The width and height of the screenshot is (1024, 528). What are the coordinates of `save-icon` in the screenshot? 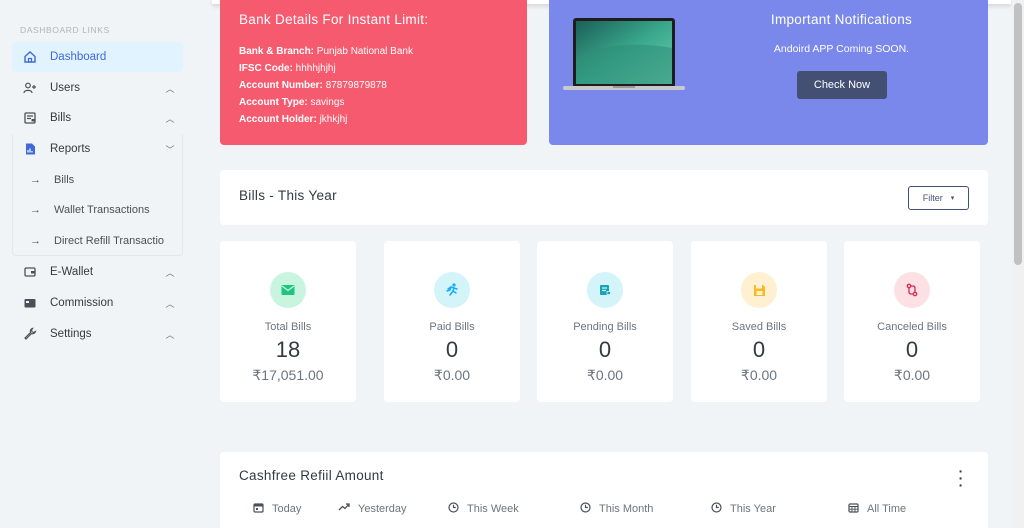 It's located at (759, 290).